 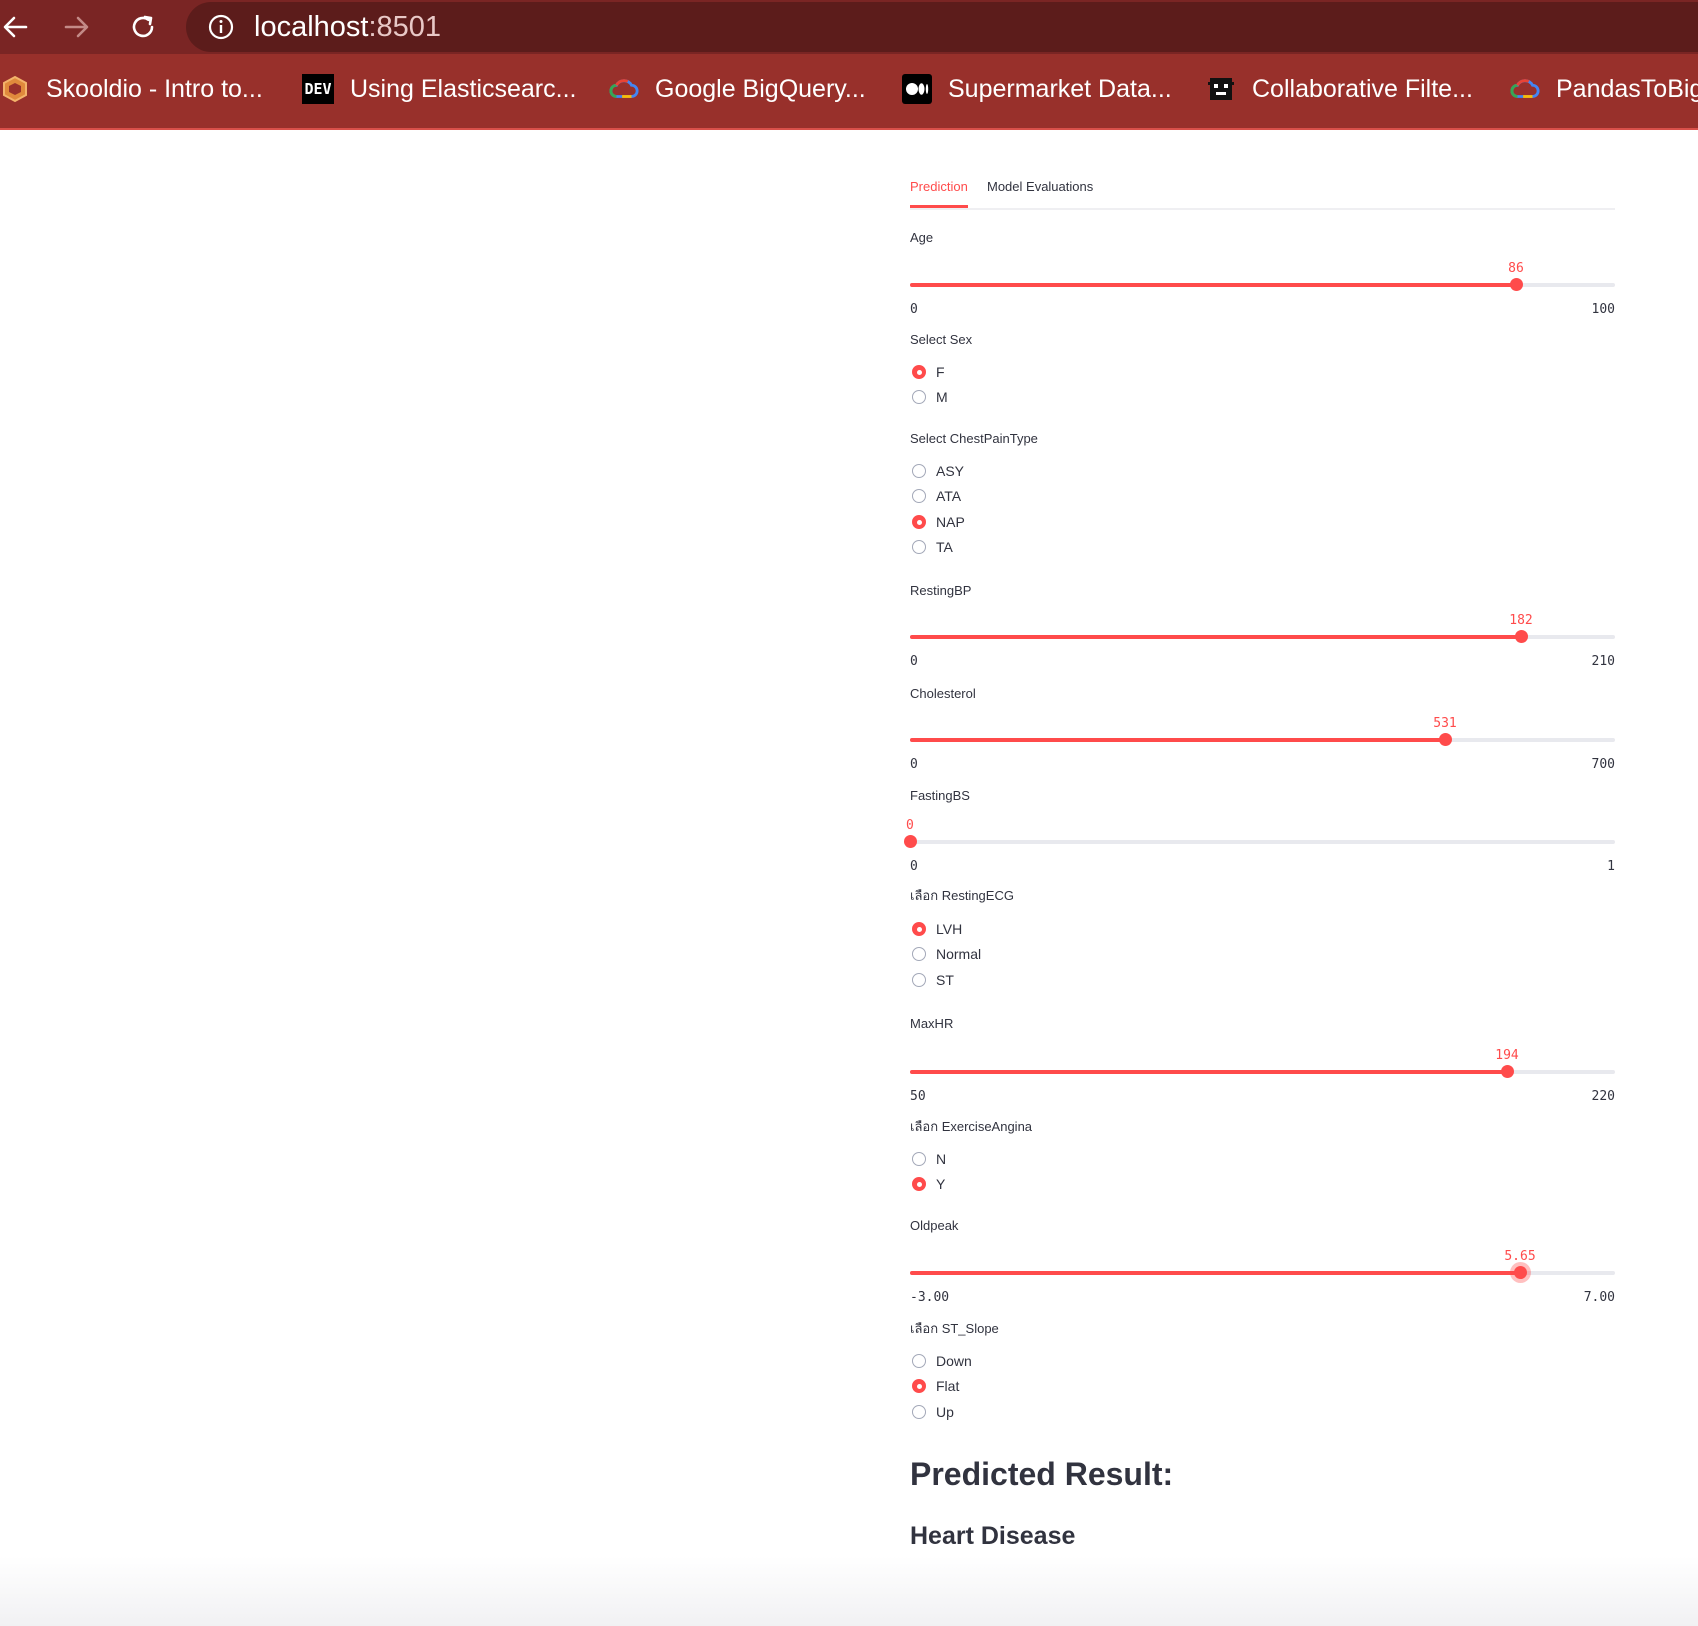 I want to click on bottom-fade, so click(x=849, y=1591).